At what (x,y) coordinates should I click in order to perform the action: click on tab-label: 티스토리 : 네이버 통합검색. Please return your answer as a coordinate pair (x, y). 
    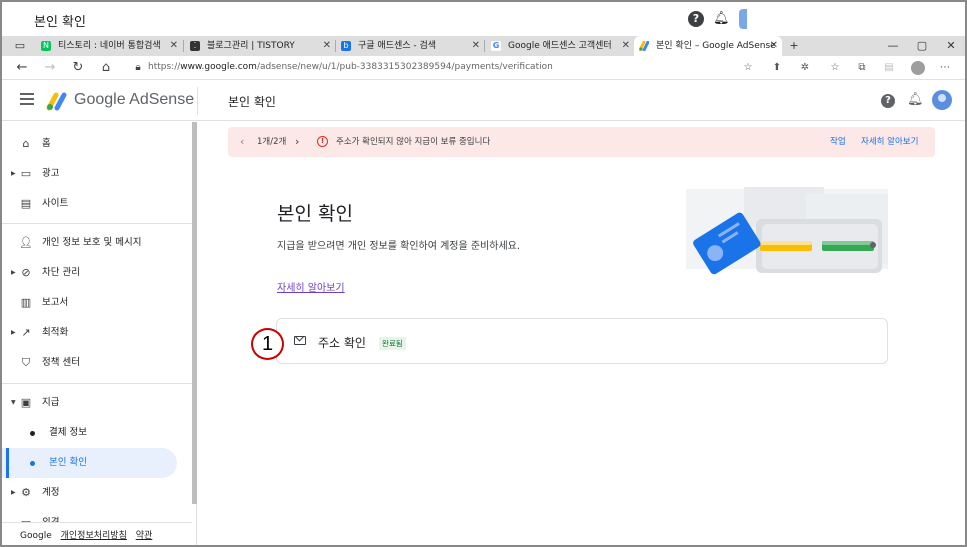
    Looking at the image, I should click on (109, 46).